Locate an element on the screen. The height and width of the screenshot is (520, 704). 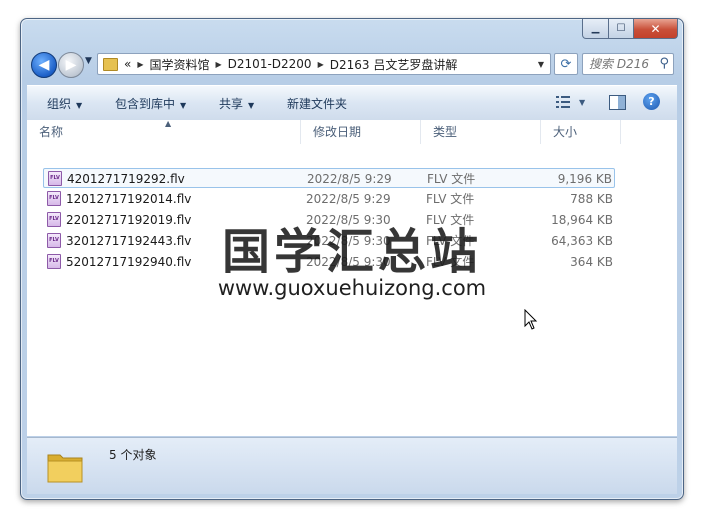
file-name: 4201271719292.flv is located at coordinates (126, 179).